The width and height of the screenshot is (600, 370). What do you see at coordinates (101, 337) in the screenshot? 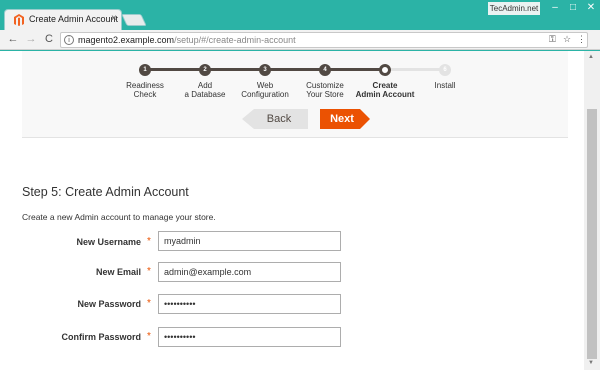
I see `confirm-password-label: Confirm Password` at bounding box center [101, 337].